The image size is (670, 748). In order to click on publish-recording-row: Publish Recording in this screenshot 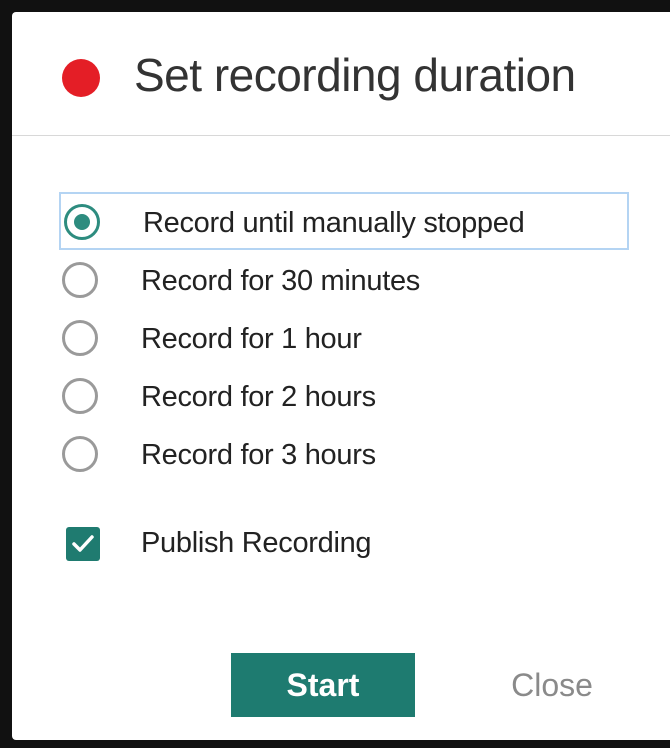, I will do `click(262, 546)`.